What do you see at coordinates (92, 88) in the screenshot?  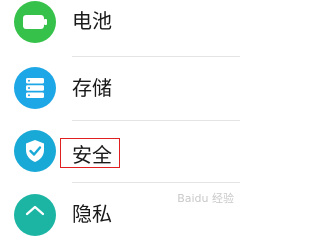 I see `settings-item-label: 存储` at bounding box center [92, 88].